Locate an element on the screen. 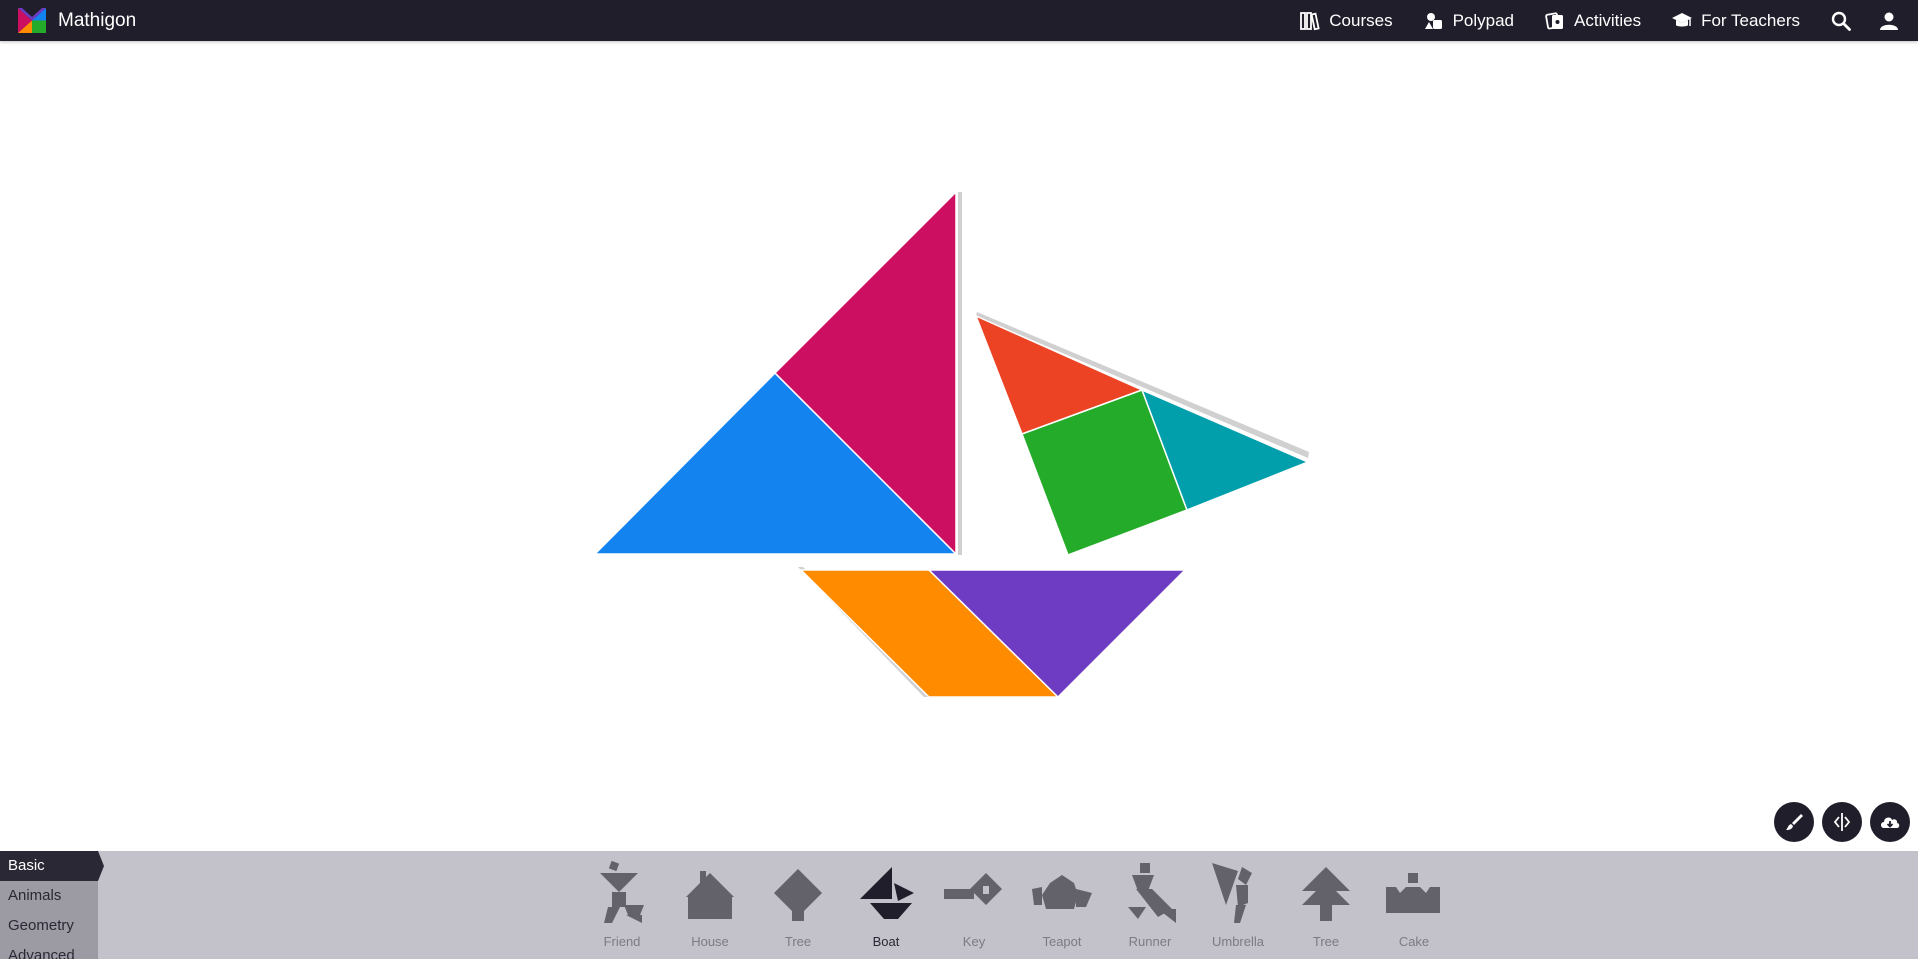 The image size is (1918, 959). puzzle-key: Key is located at coordinates (974, 904).